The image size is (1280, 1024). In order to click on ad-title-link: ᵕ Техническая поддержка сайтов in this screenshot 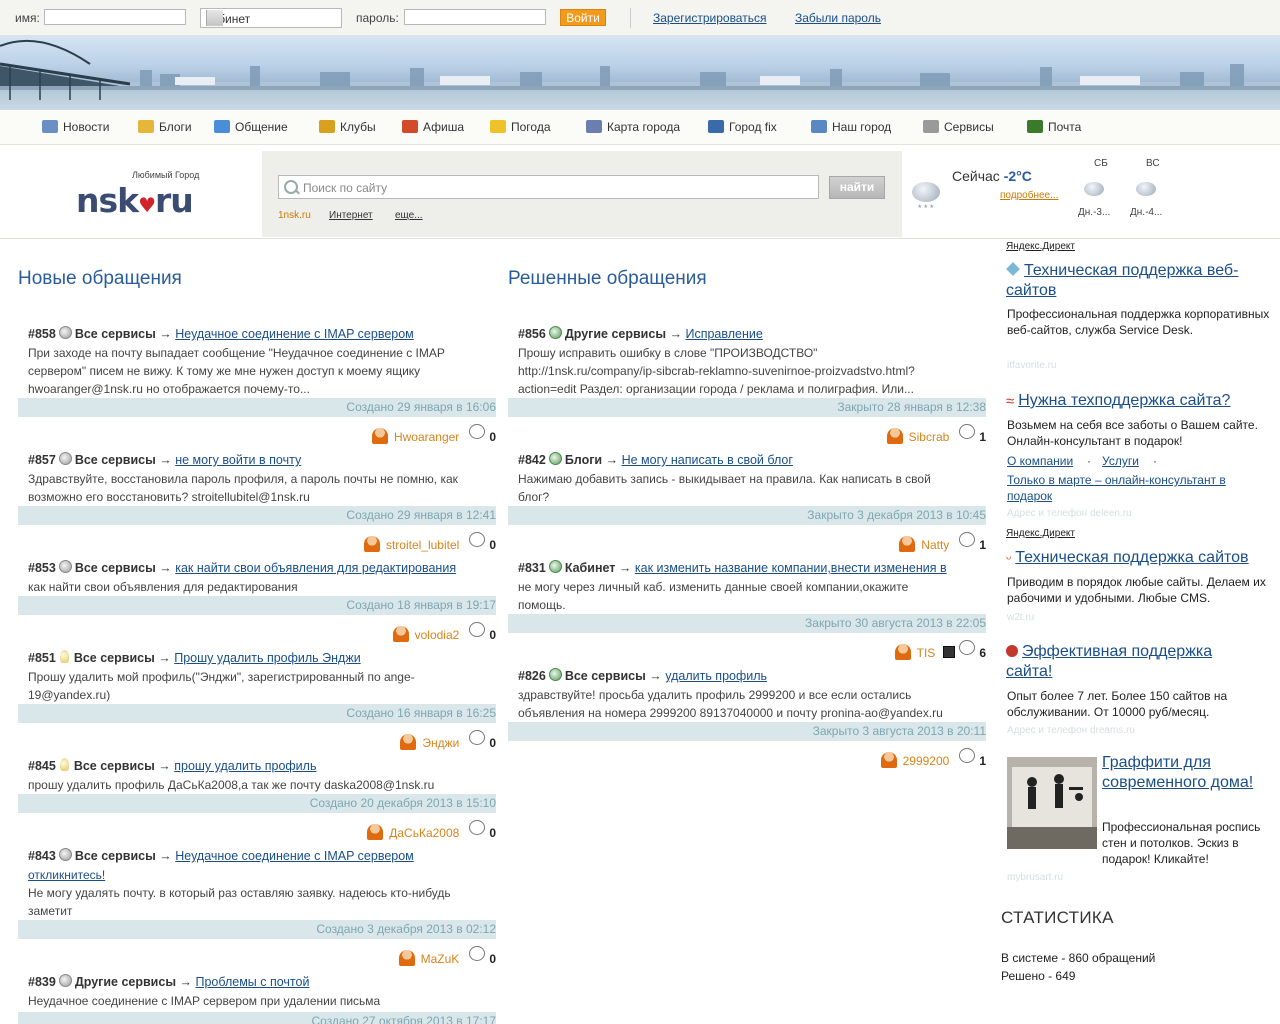, I will do `click(1137, 558)`.